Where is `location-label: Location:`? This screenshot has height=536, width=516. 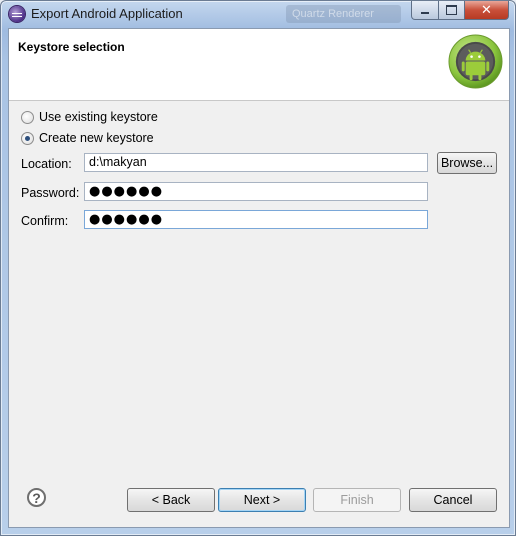
location-label: Location: is located at coordinates (46, 164).